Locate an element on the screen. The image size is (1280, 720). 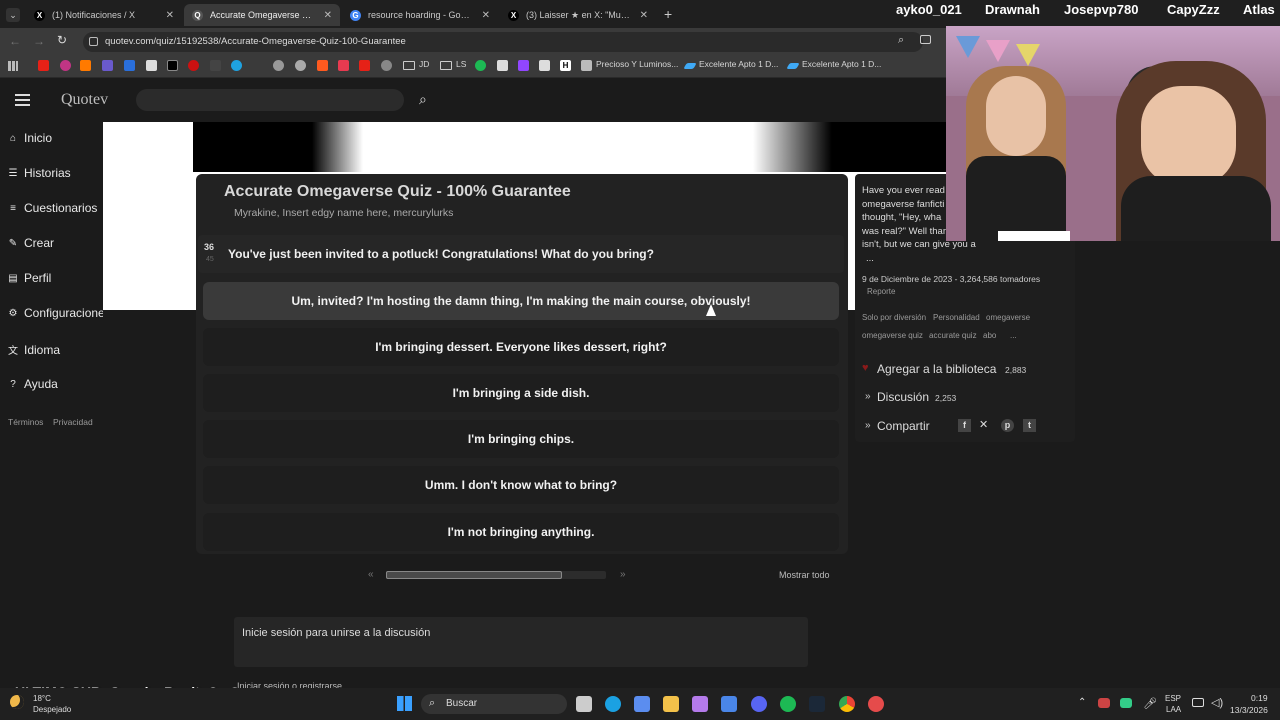
zoom-icon: ⌕ is located at coordinates (901, 40).